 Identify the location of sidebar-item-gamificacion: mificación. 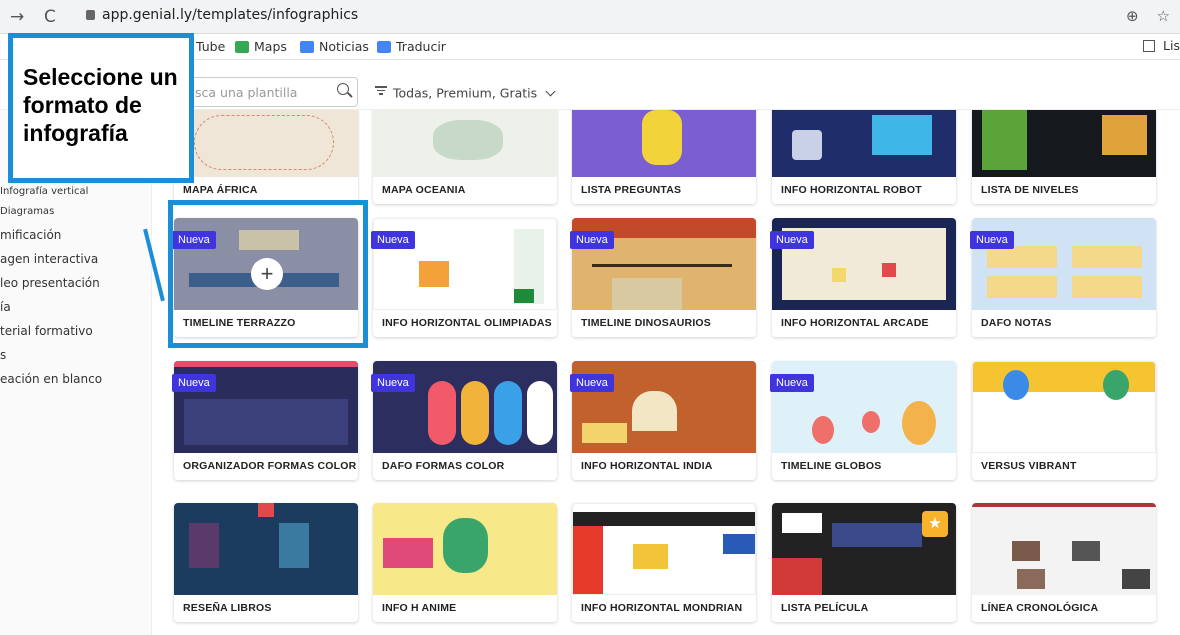
(30, 235).